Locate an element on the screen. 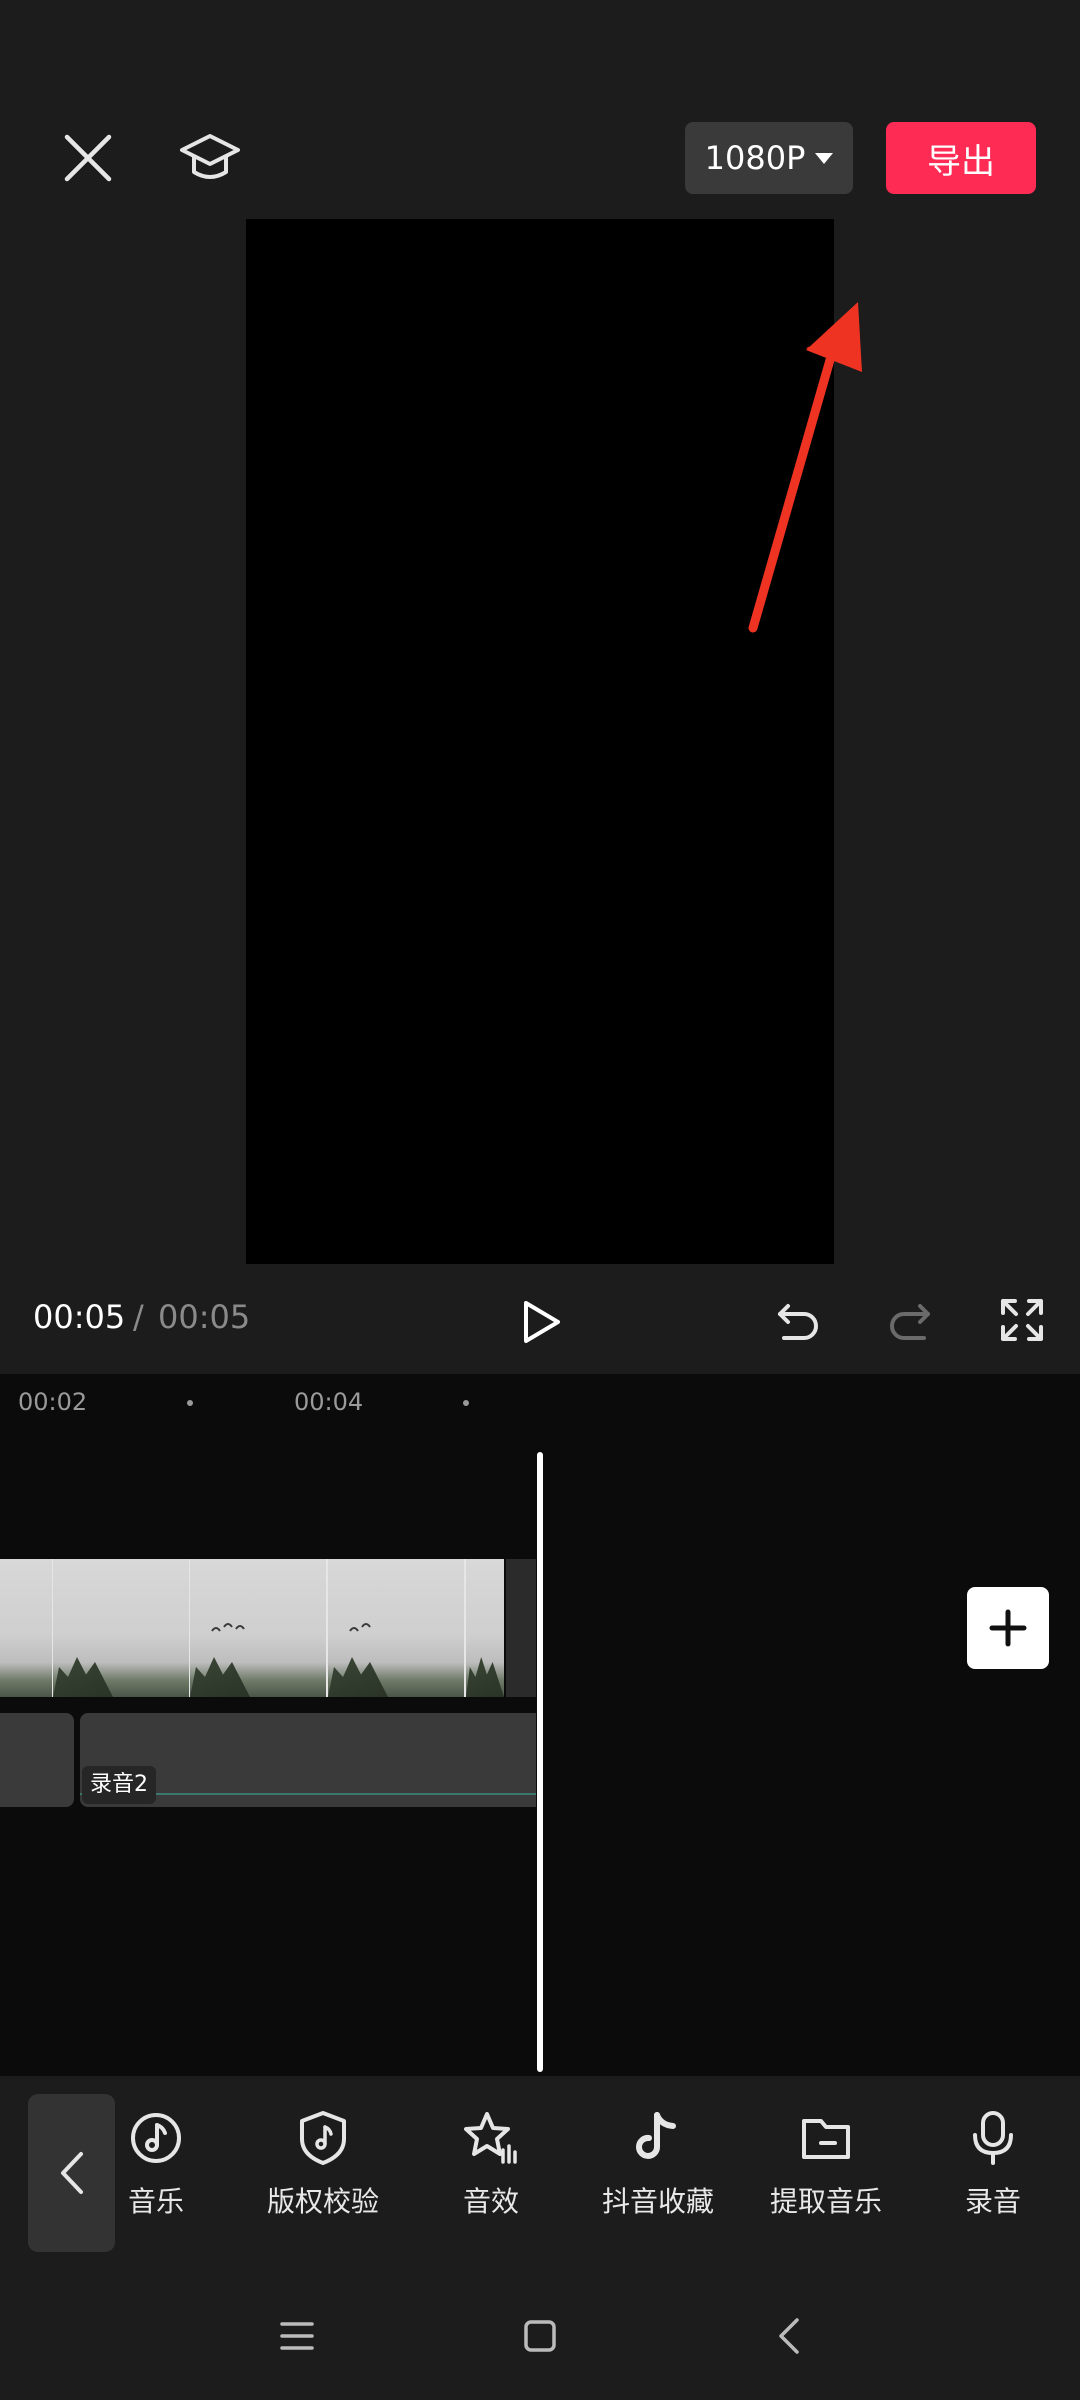  tool-label: 提取音乐 is located at coordinates (825, 2201).